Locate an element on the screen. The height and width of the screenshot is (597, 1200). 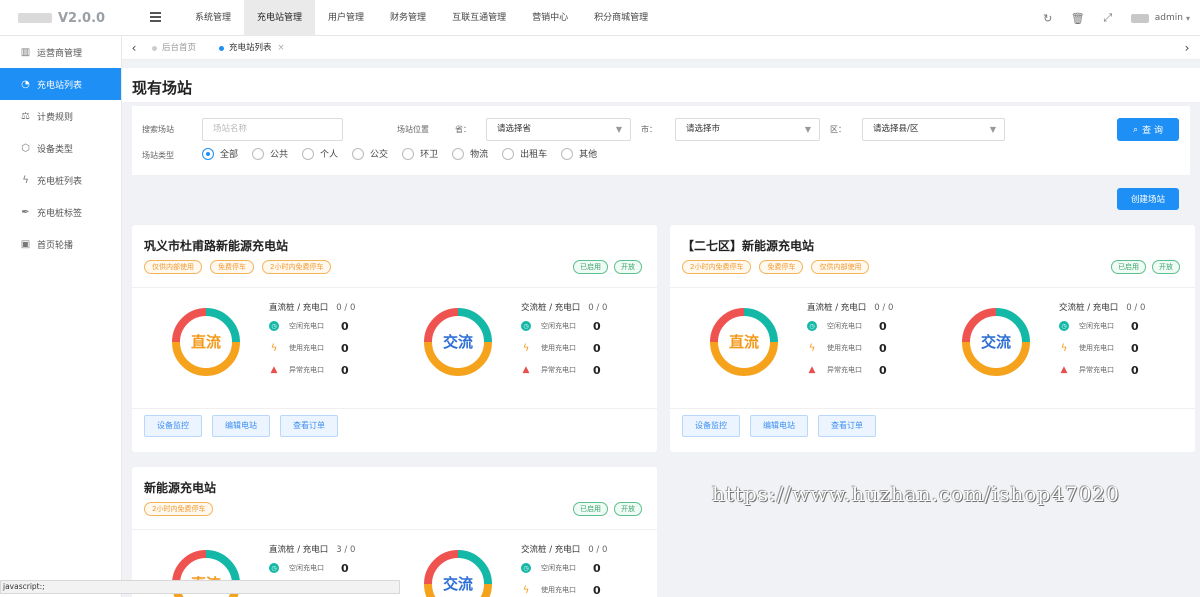
top-actions: ↻ 🗑 ⤢ admin ▾ is located at coordinates (1111, 18).